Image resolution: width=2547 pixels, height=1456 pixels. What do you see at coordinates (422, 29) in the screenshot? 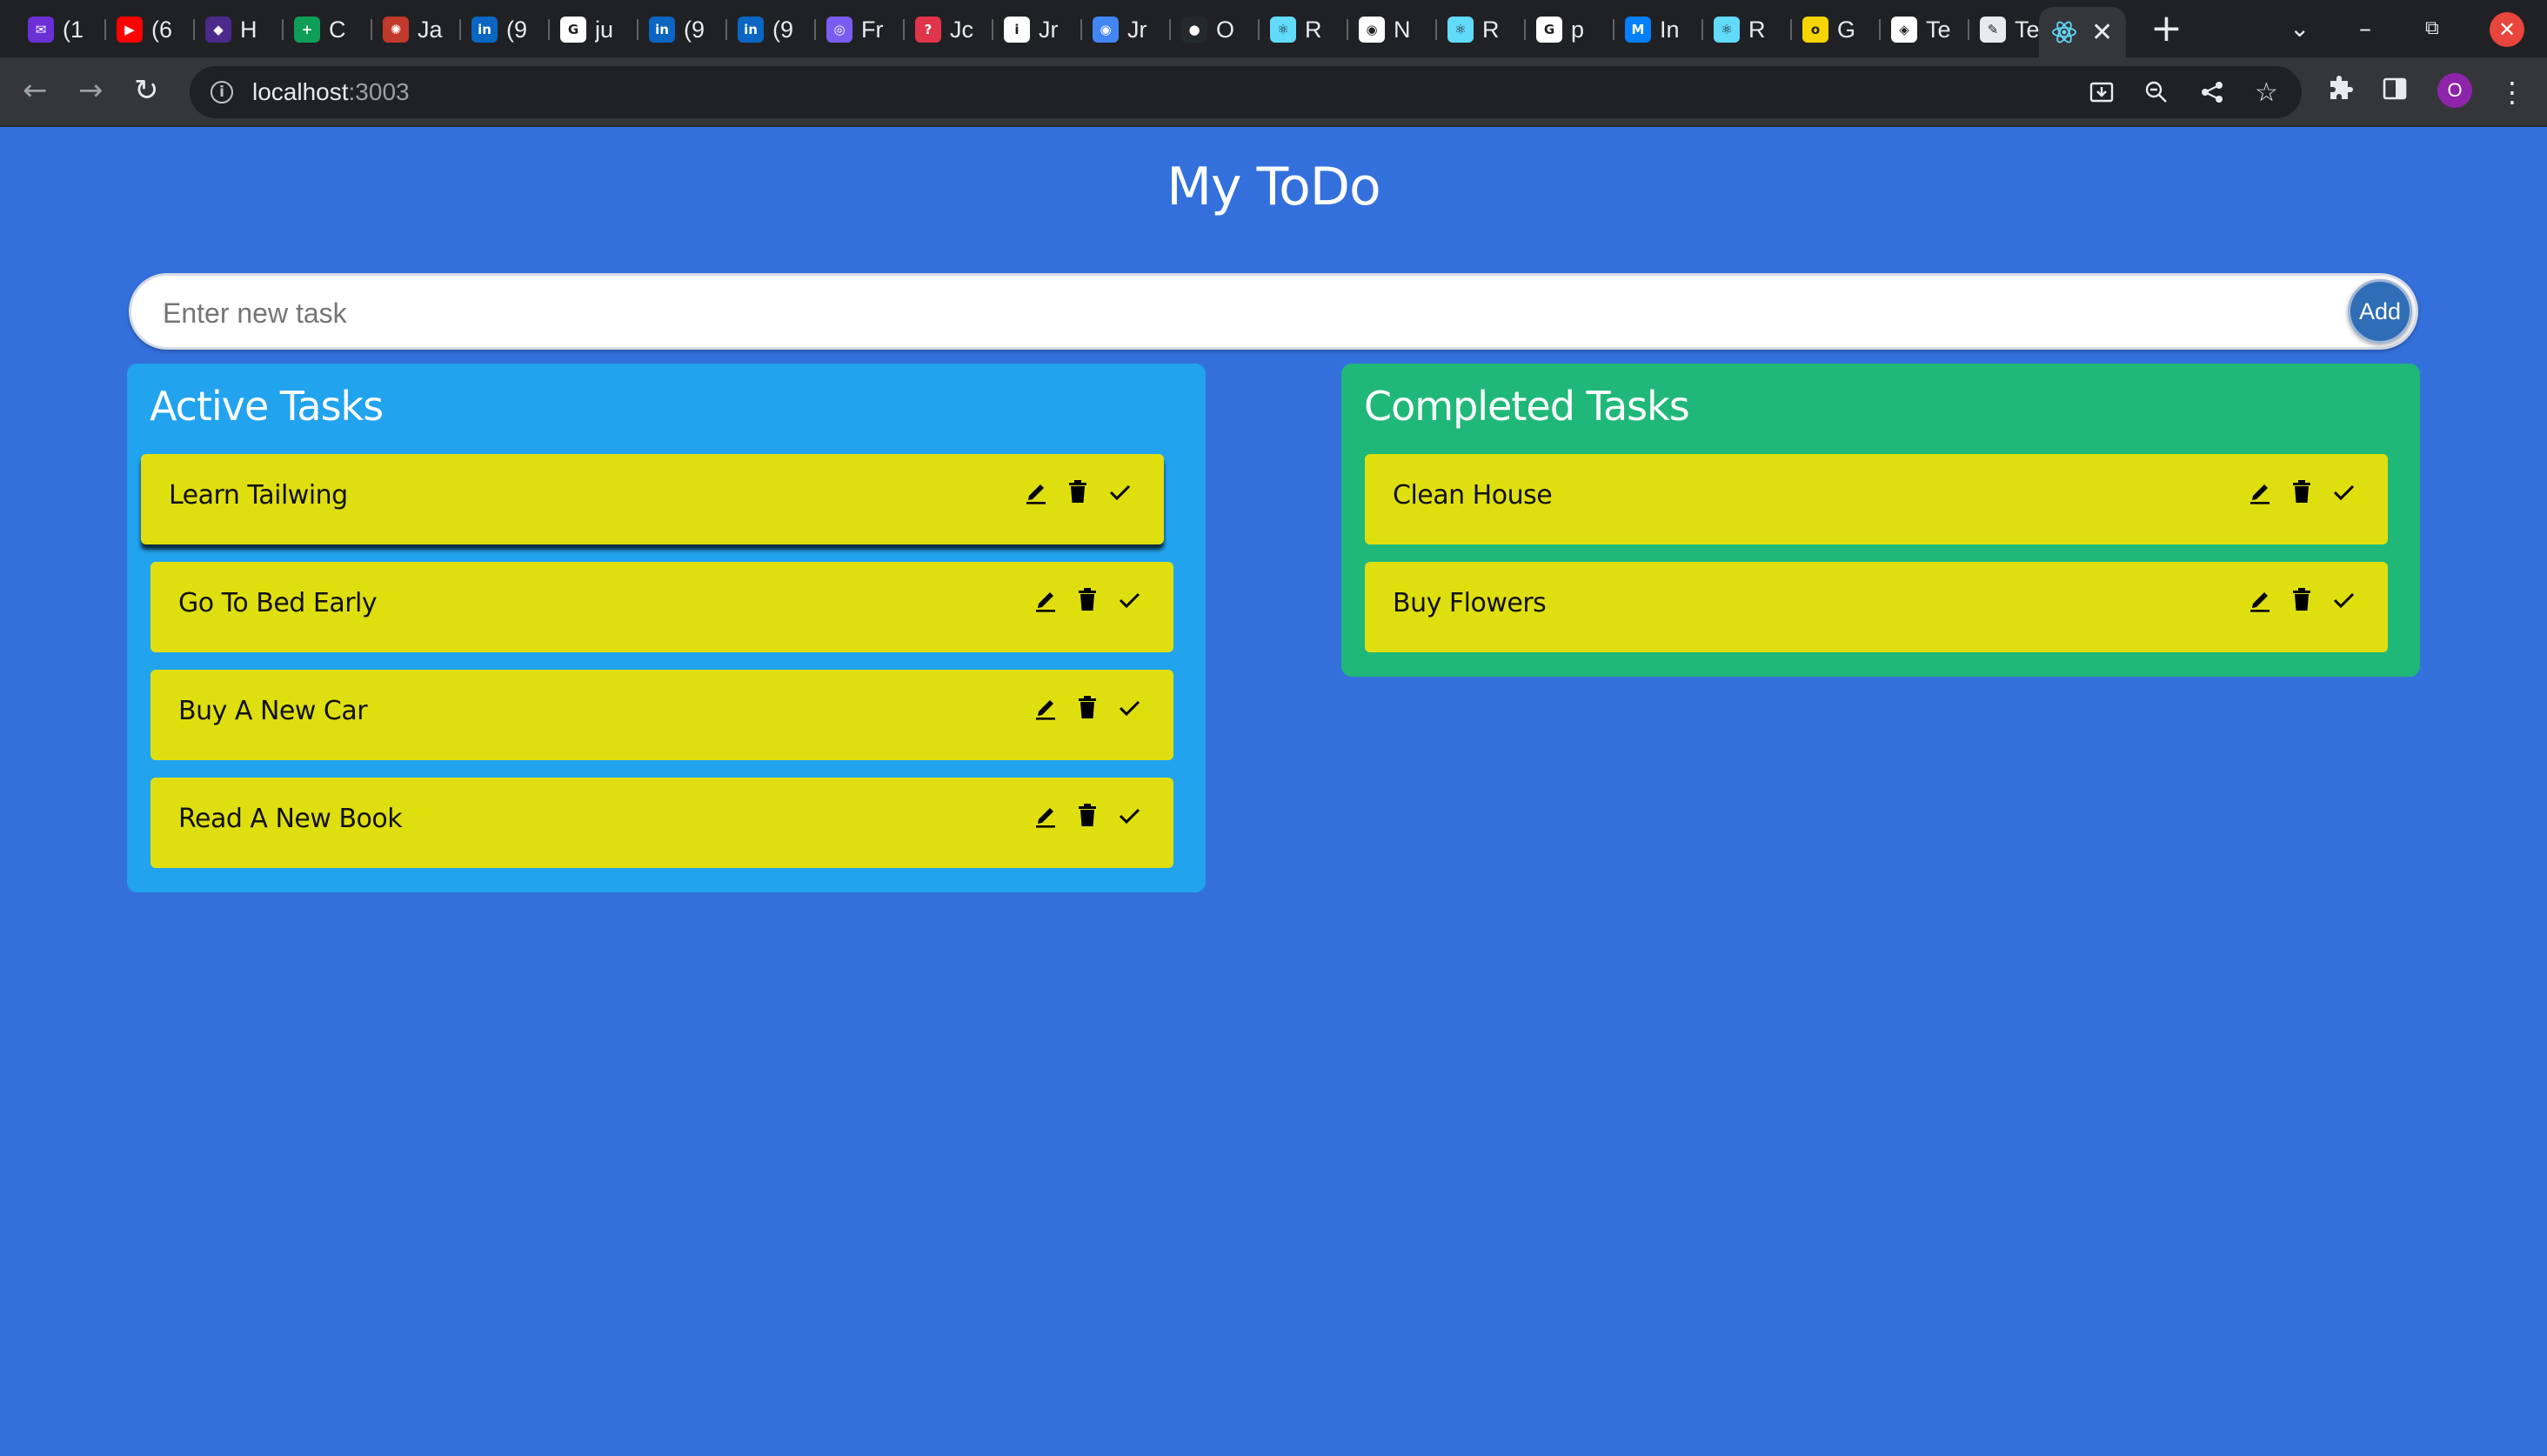
I see `browser-tab: ✺ Ja` at bounding box center [422, 29].